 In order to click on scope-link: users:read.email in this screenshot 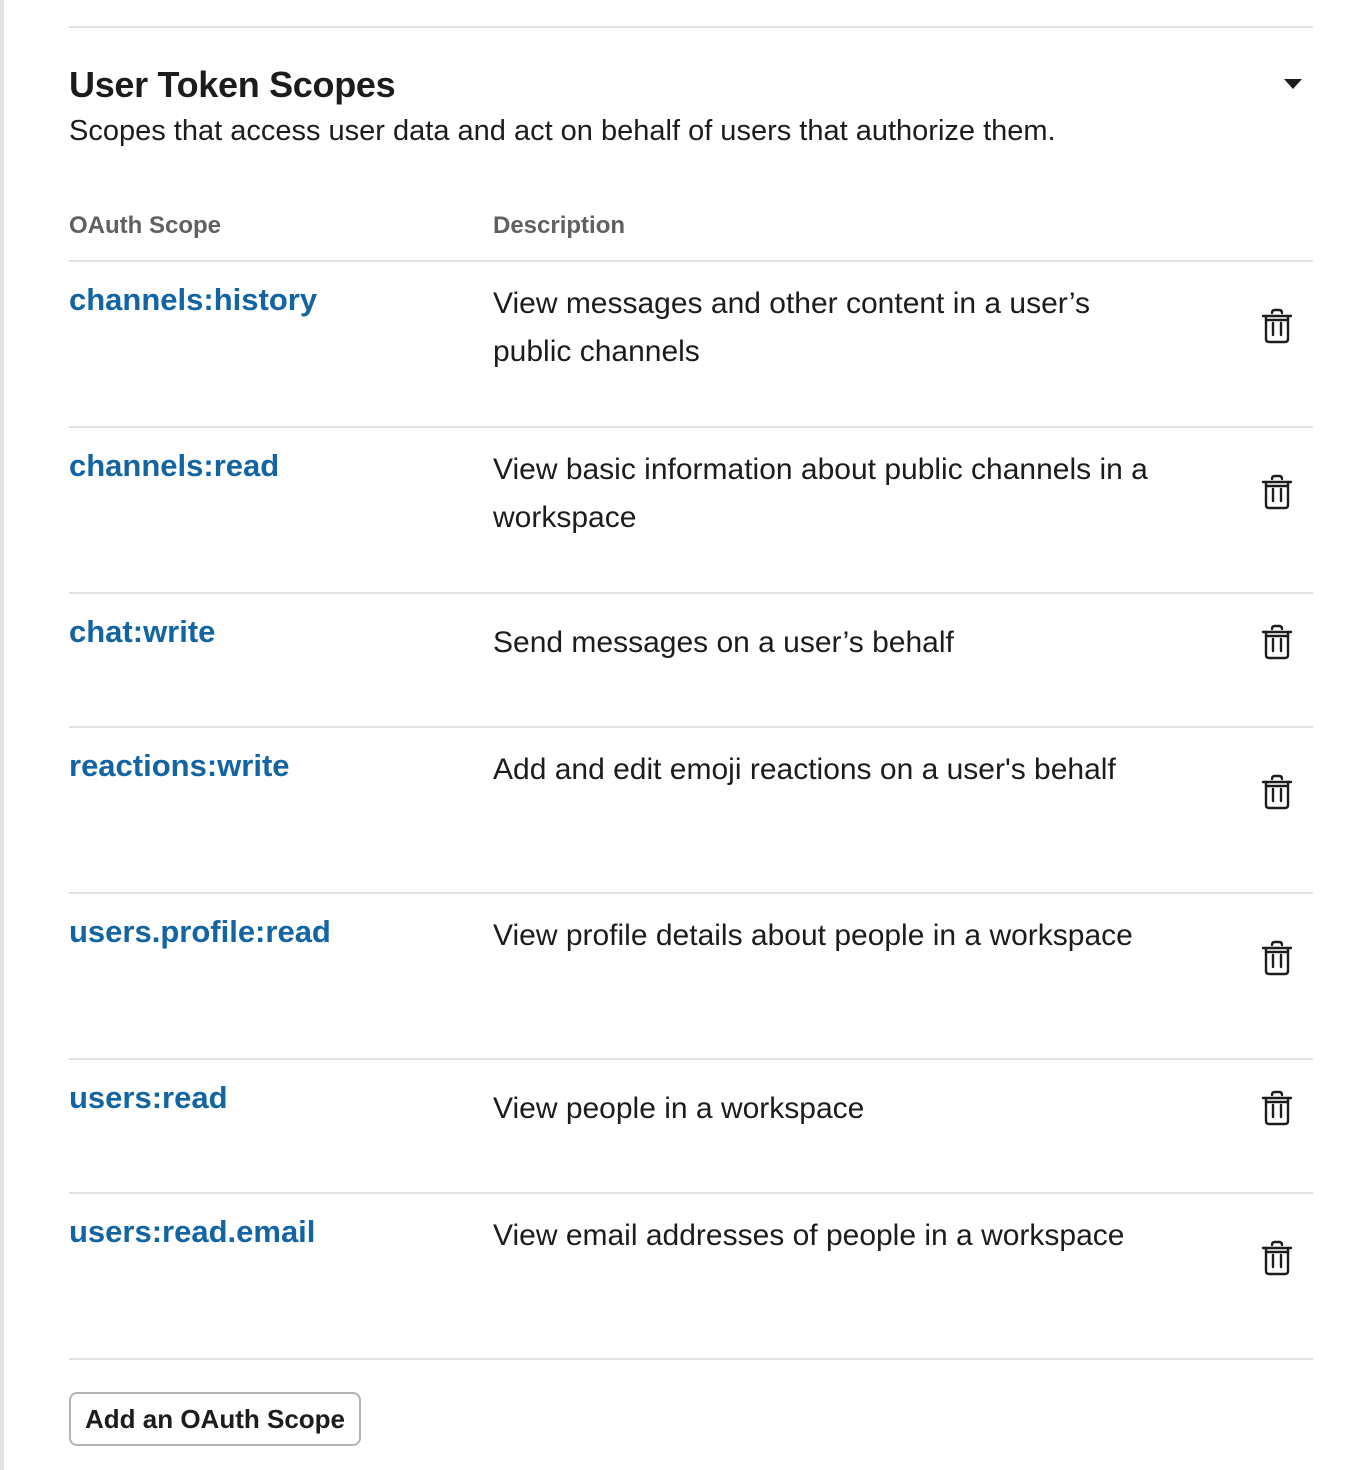, I will do `click(192, 1232)`.